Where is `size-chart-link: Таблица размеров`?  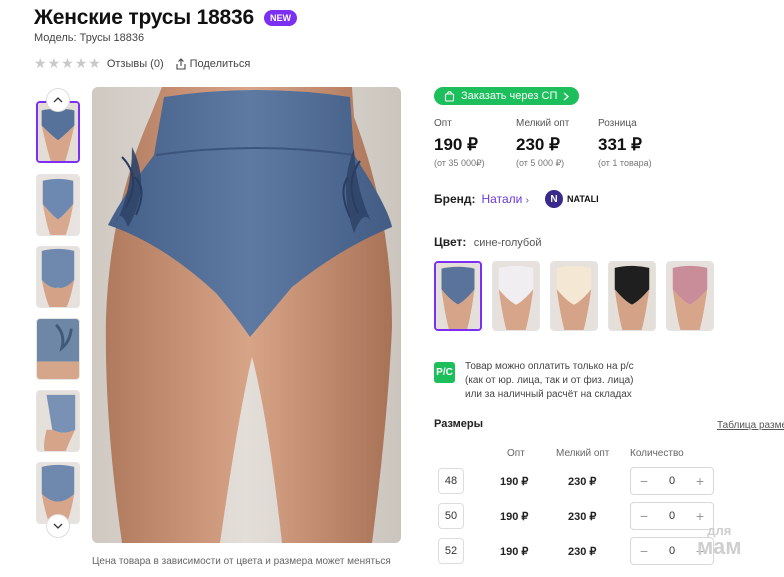
size-chart-link: Таблица размеров is located at coordinates (750, 425).